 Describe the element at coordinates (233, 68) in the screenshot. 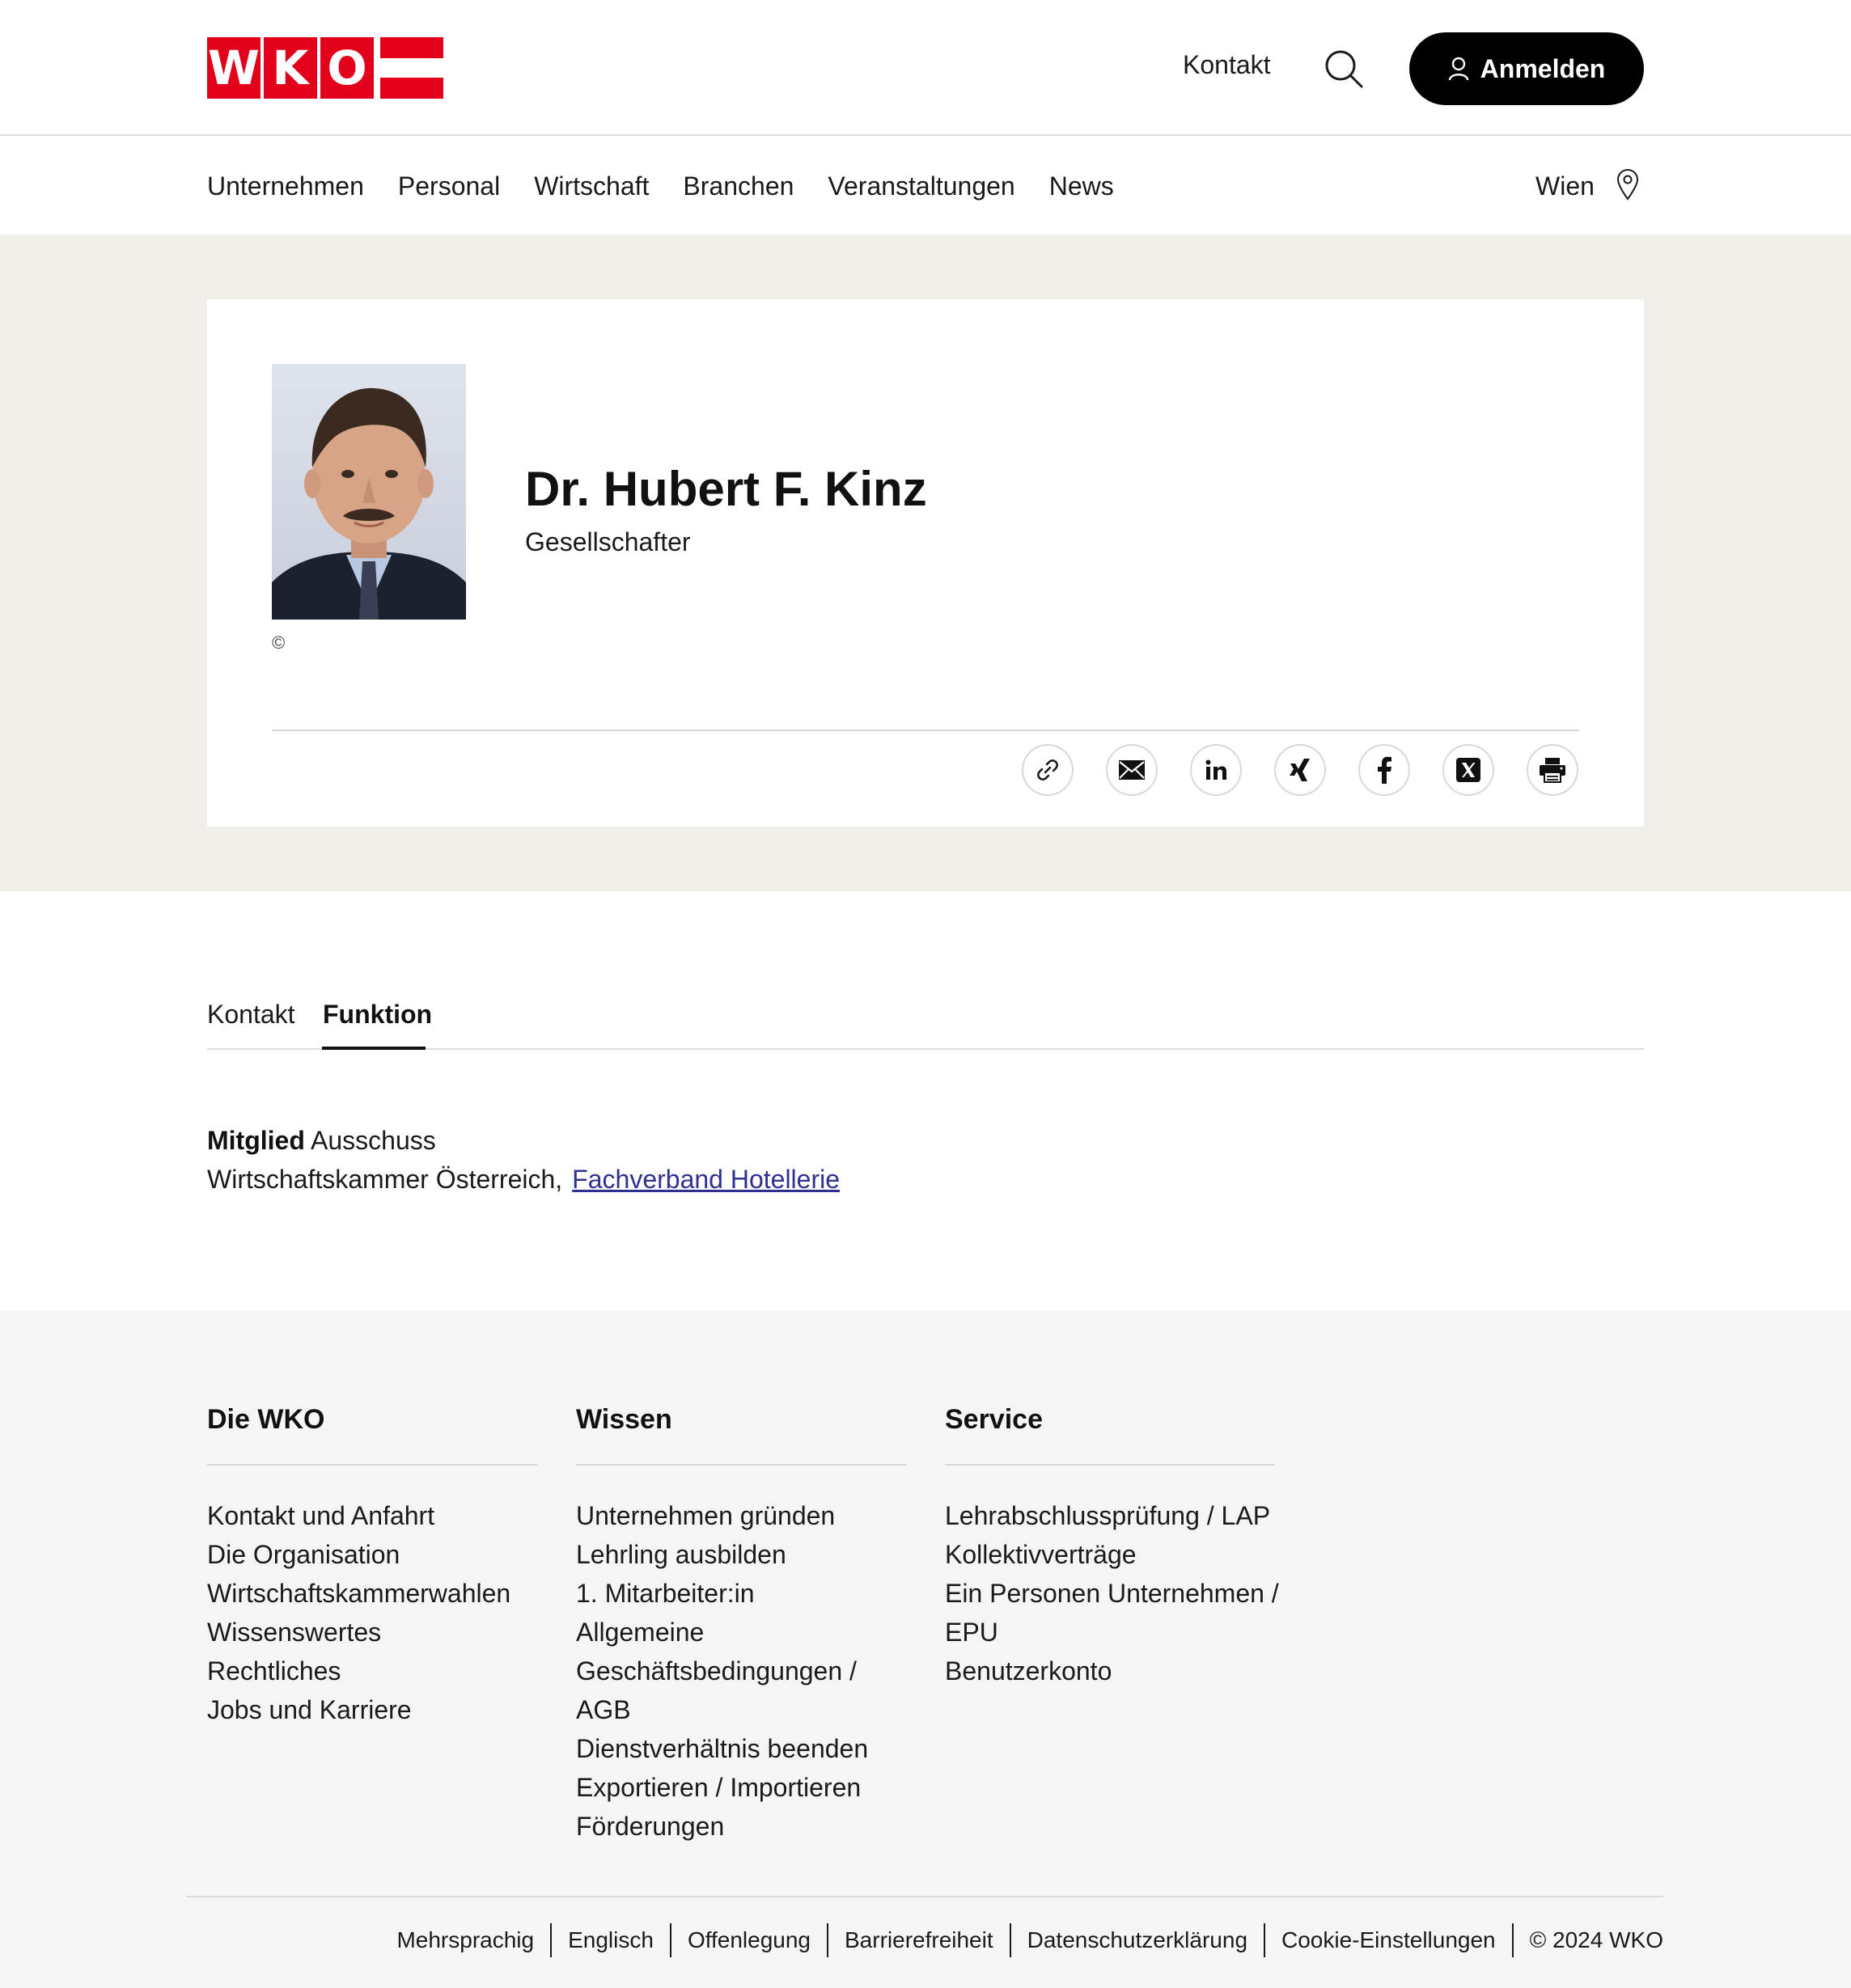

I see `logo-letter-w: W` at that location.